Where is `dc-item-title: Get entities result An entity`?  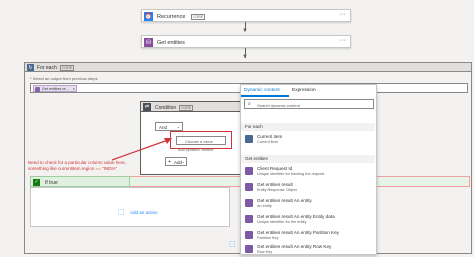
dc-item-title: Get entities result An entity is located at coordinates (284, 200).